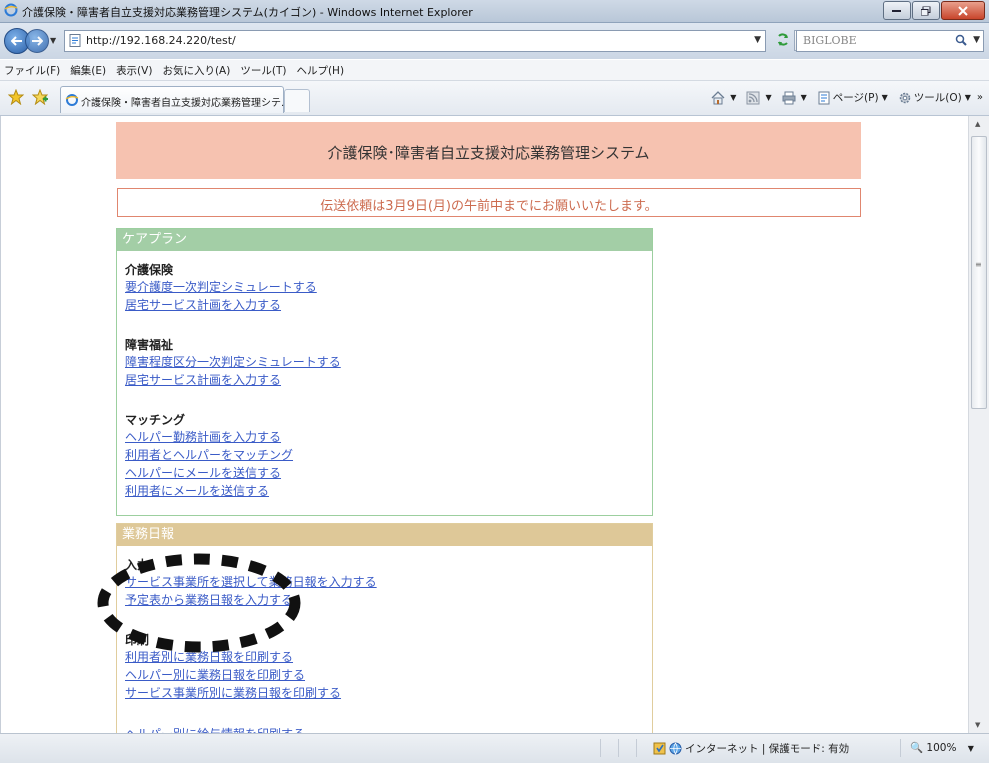  Describe the element at coordinates (137, 640) in the screenshot. I see `section-title: 印刷` at that location.